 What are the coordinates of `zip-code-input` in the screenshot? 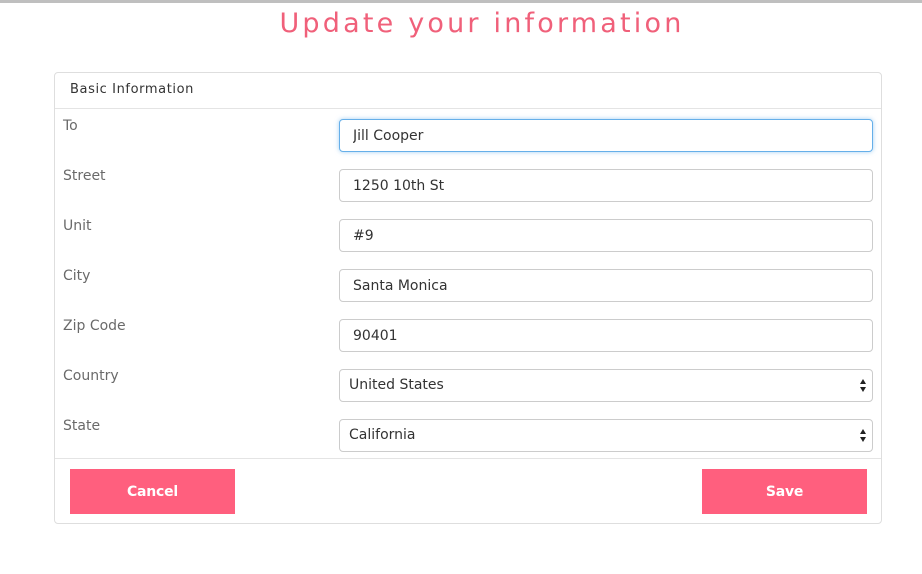 It's located at (606, 335).